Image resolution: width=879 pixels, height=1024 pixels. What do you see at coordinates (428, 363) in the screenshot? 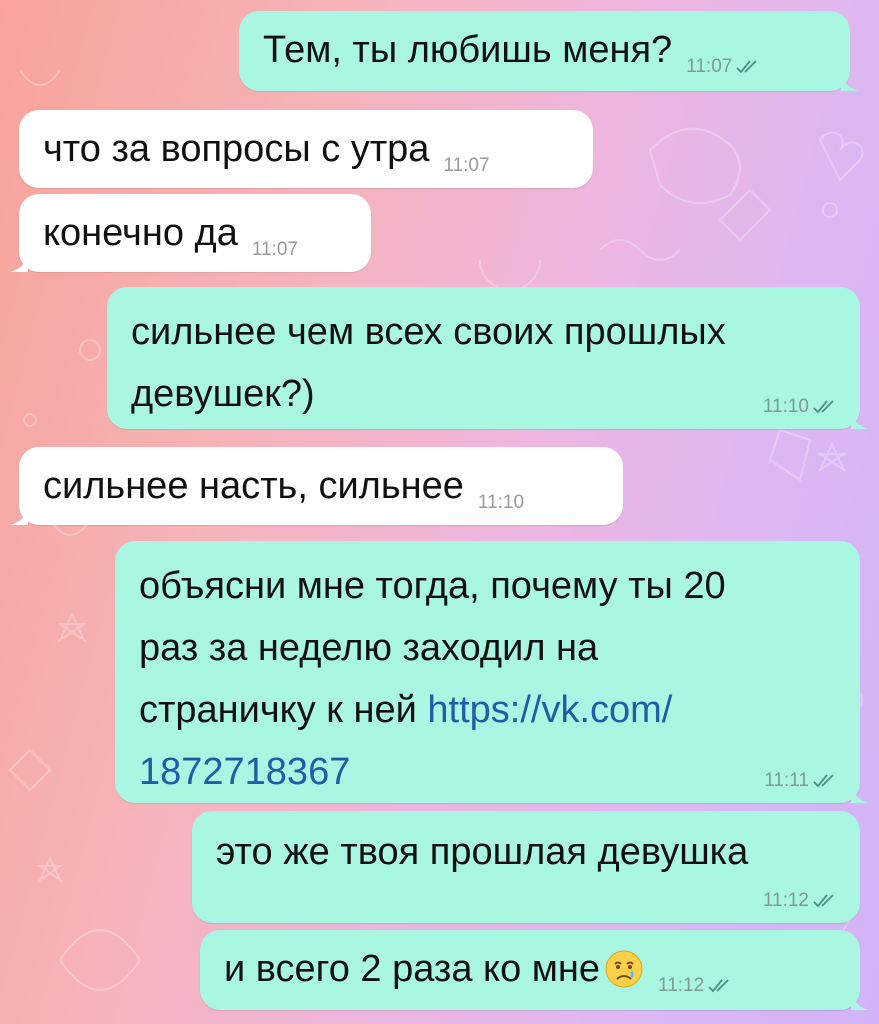
I see `message-text: сильнее чем всех своих прошлых девушек?)` at bounding box center [428, 363].